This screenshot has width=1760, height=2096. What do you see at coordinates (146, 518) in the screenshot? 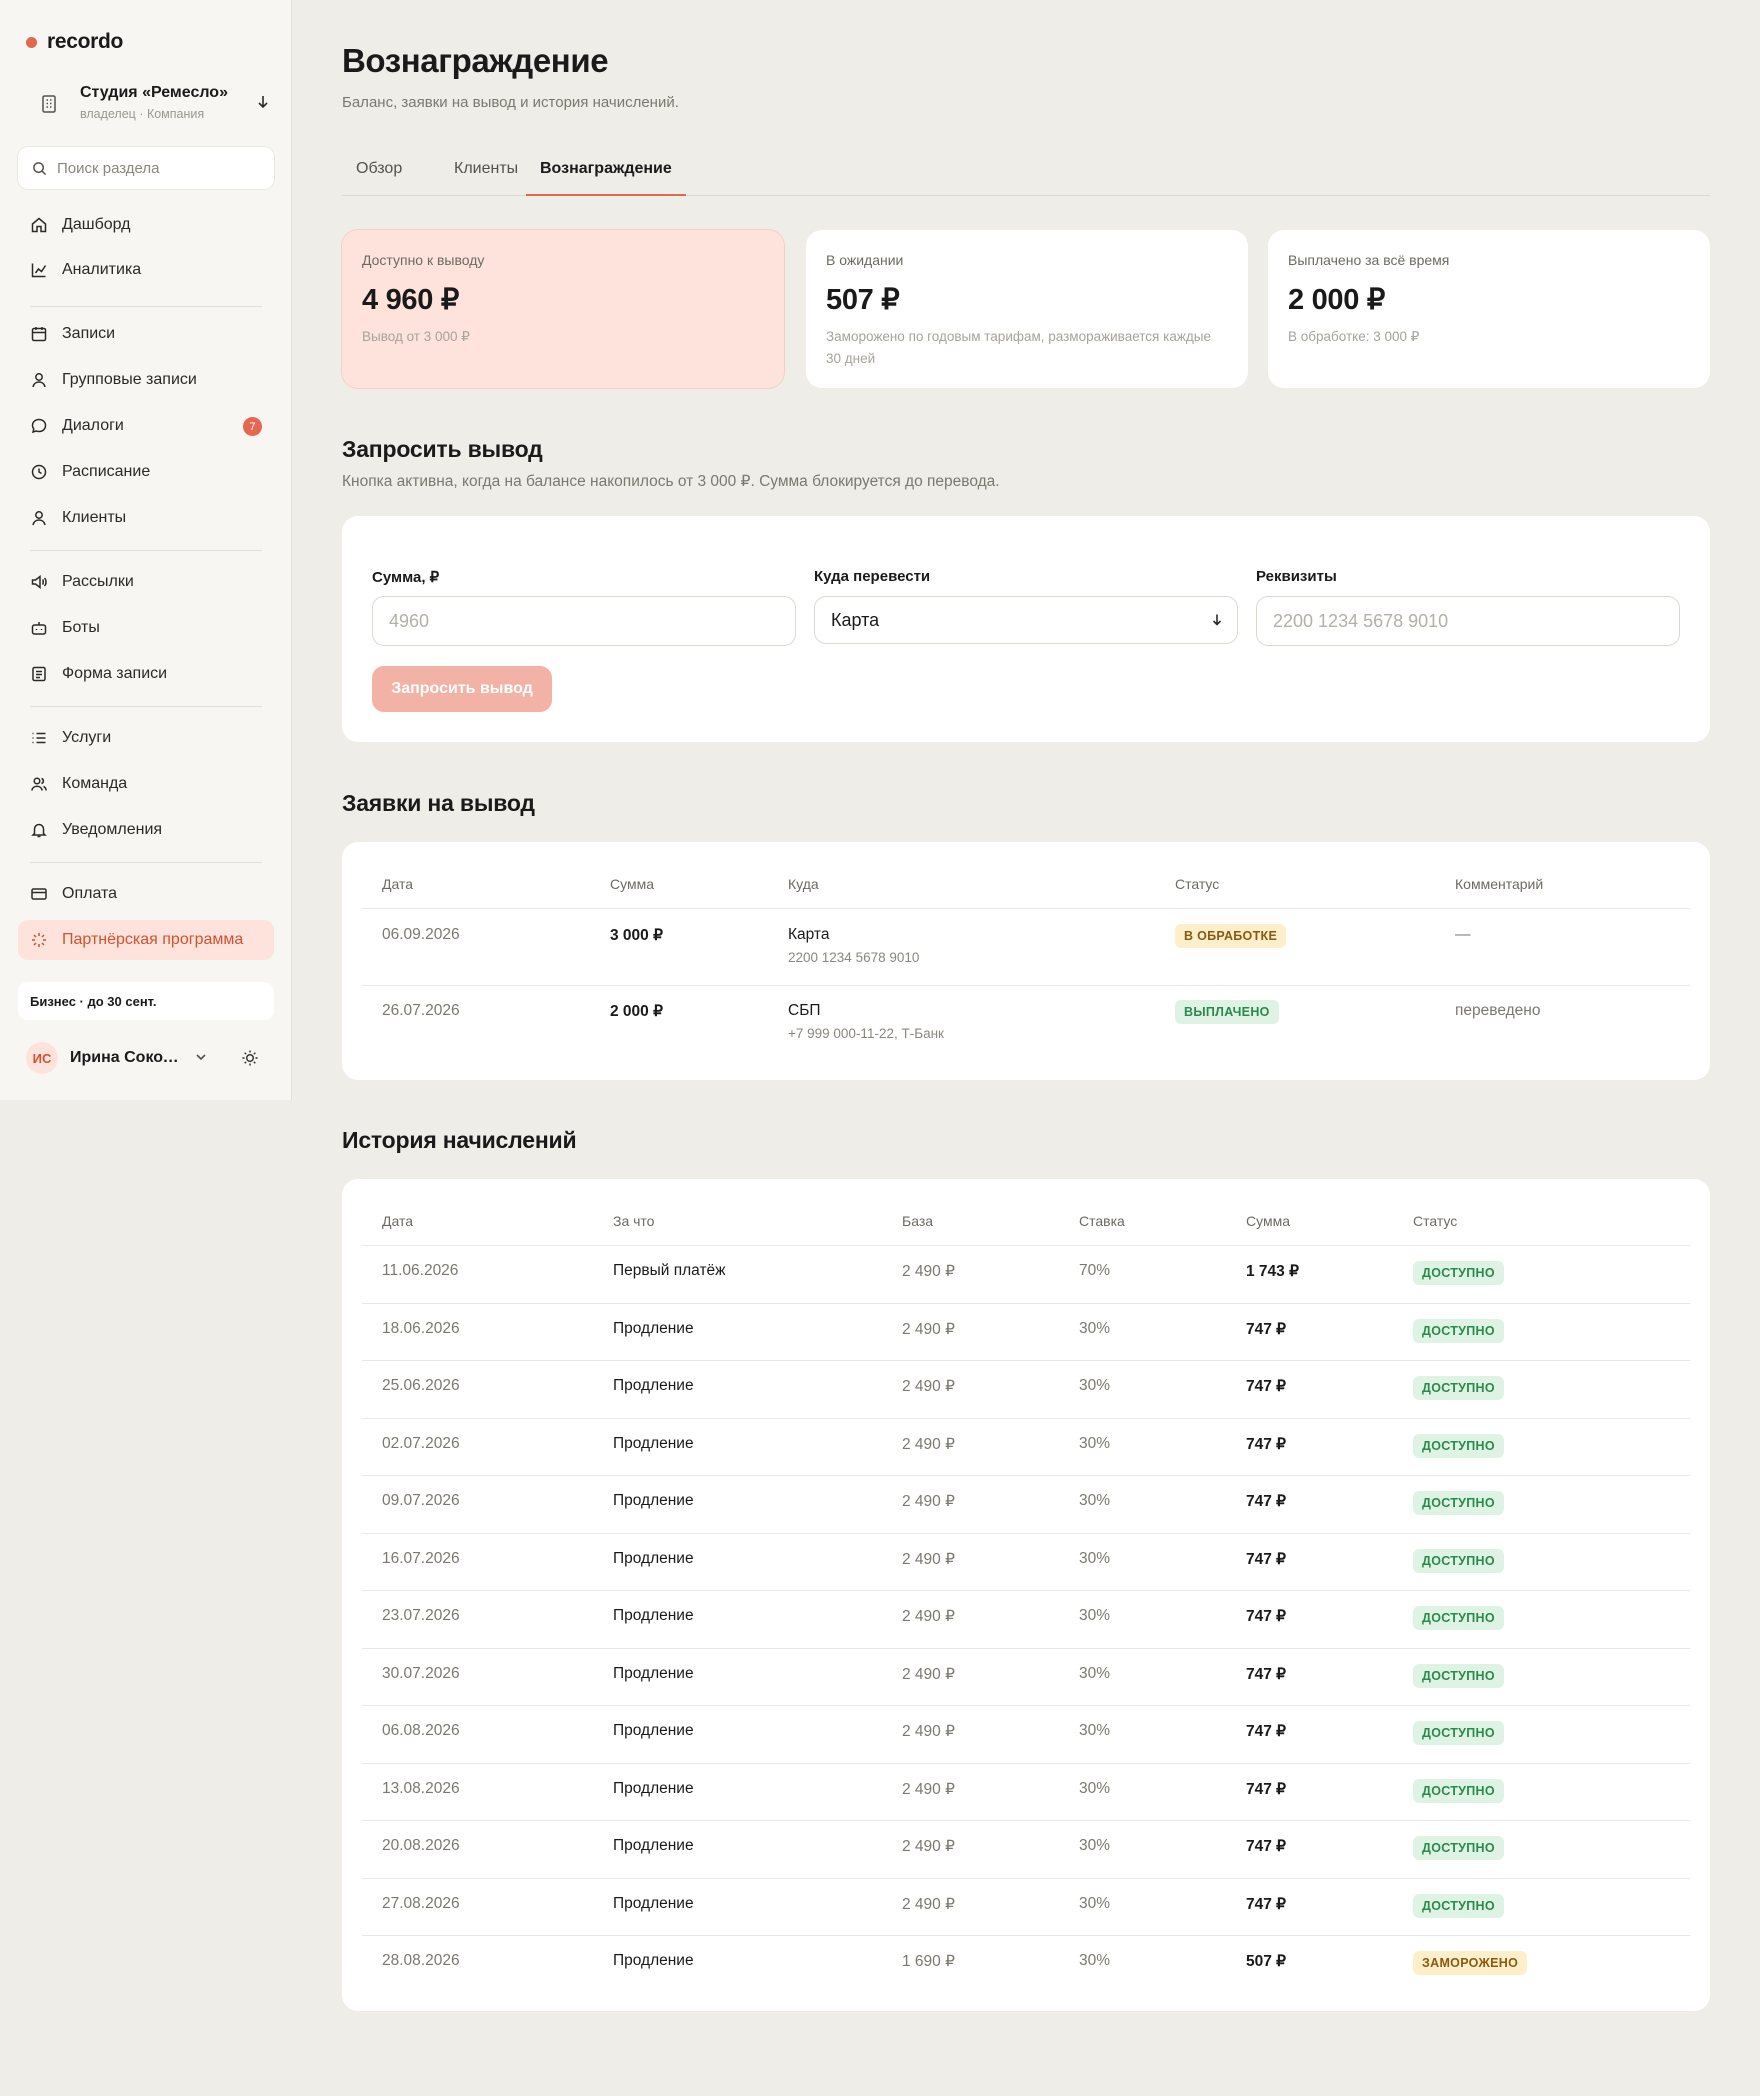
I see `sidebar-item-clients: Клиенты` at bounding box center [146, 518].